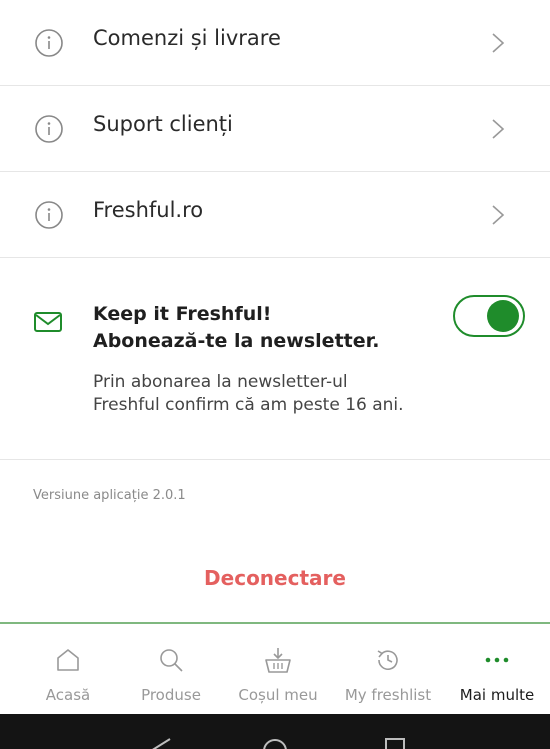 This screenshot has height=749, width=550. What do you see at coordinates (275, 129) in the screenshot?
I see `menu-item-customer-support: Suport clienți` at bounding box center [275, 129].